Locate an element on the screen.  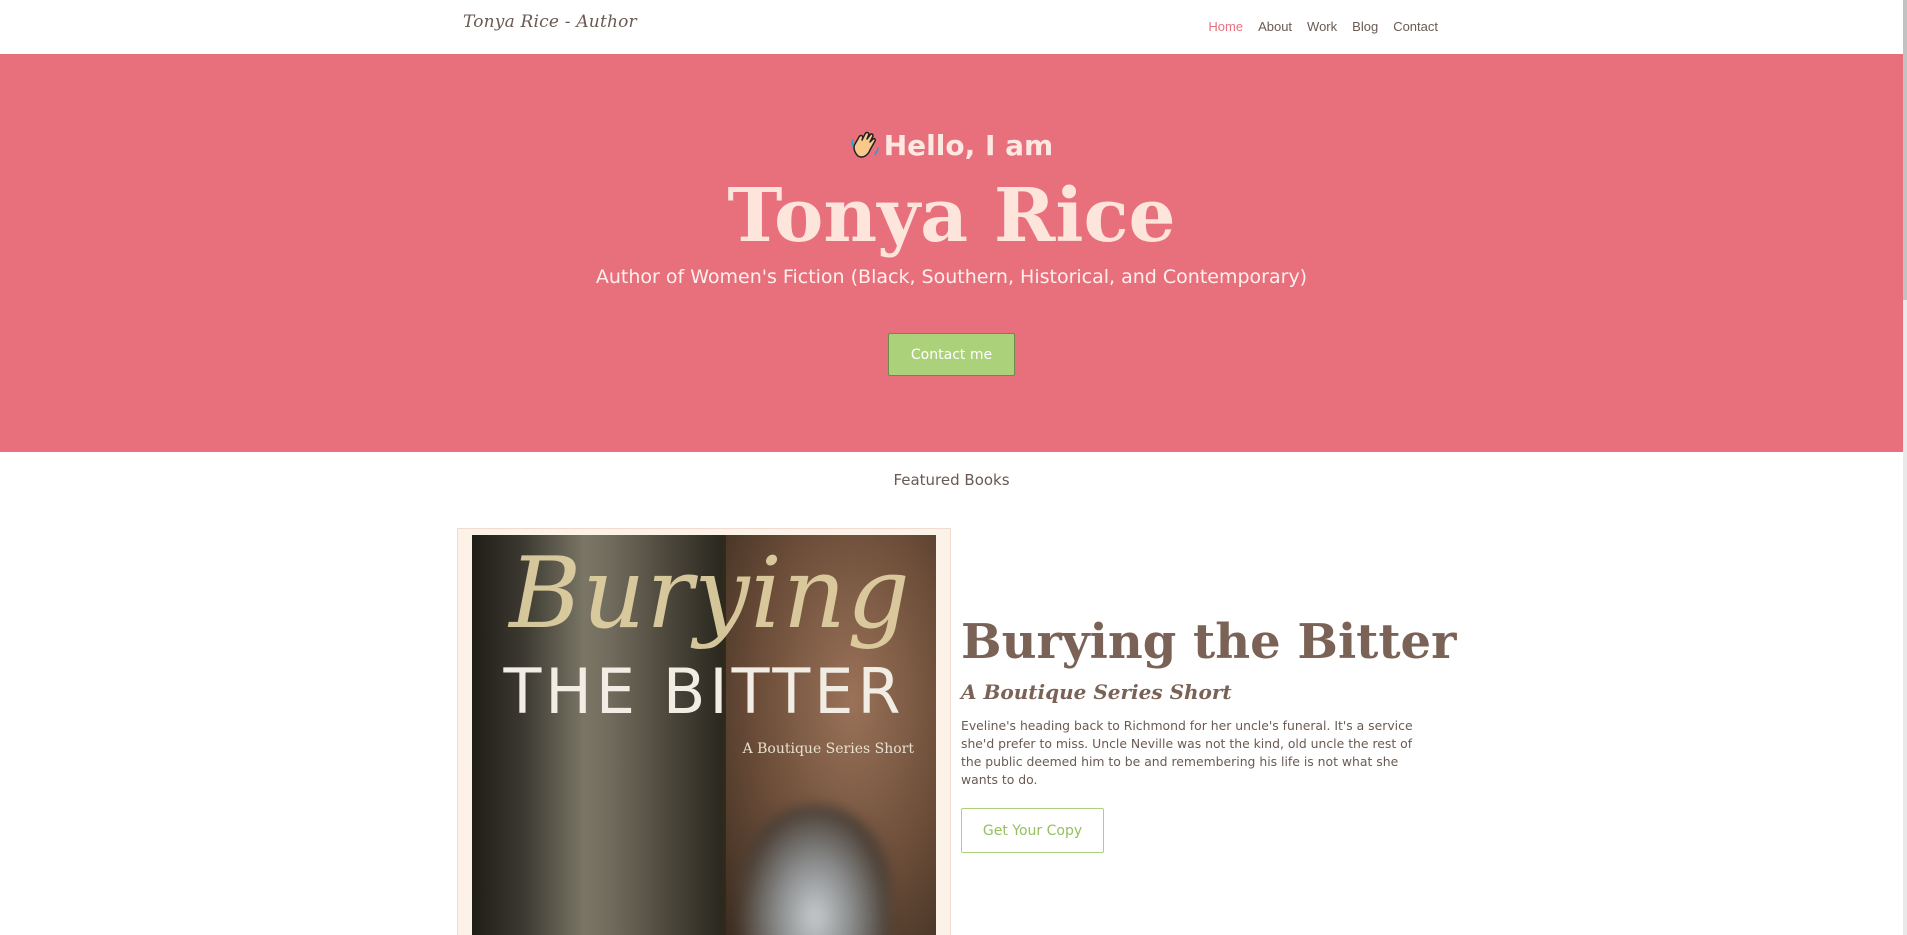
hero-greeting: Hello, I am is located at coordinates (951, 145).